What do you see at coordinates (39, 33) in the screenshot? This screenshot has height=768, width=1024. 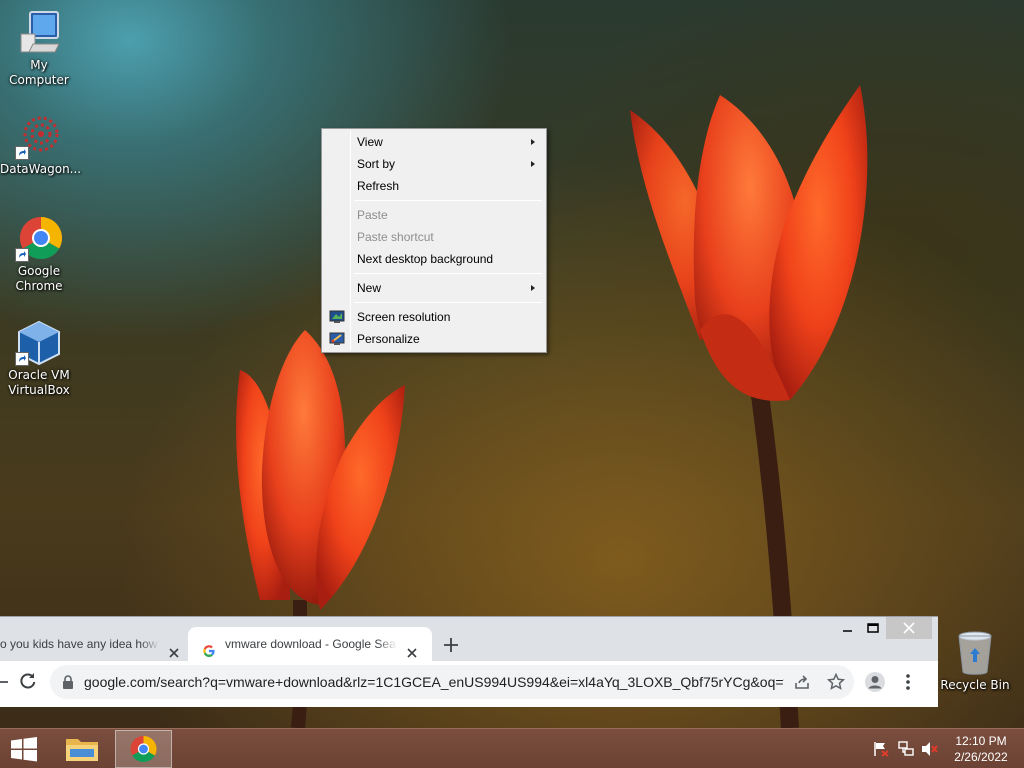 I see `computer-icon` at bounding box center [39, 33].